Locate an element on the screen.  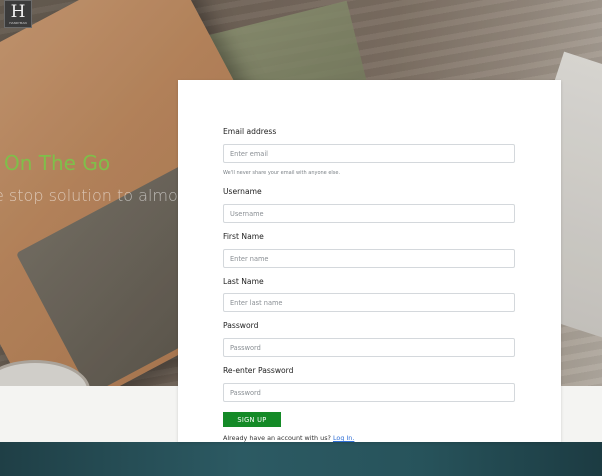
footer-band is located at coordinates (301, 459).